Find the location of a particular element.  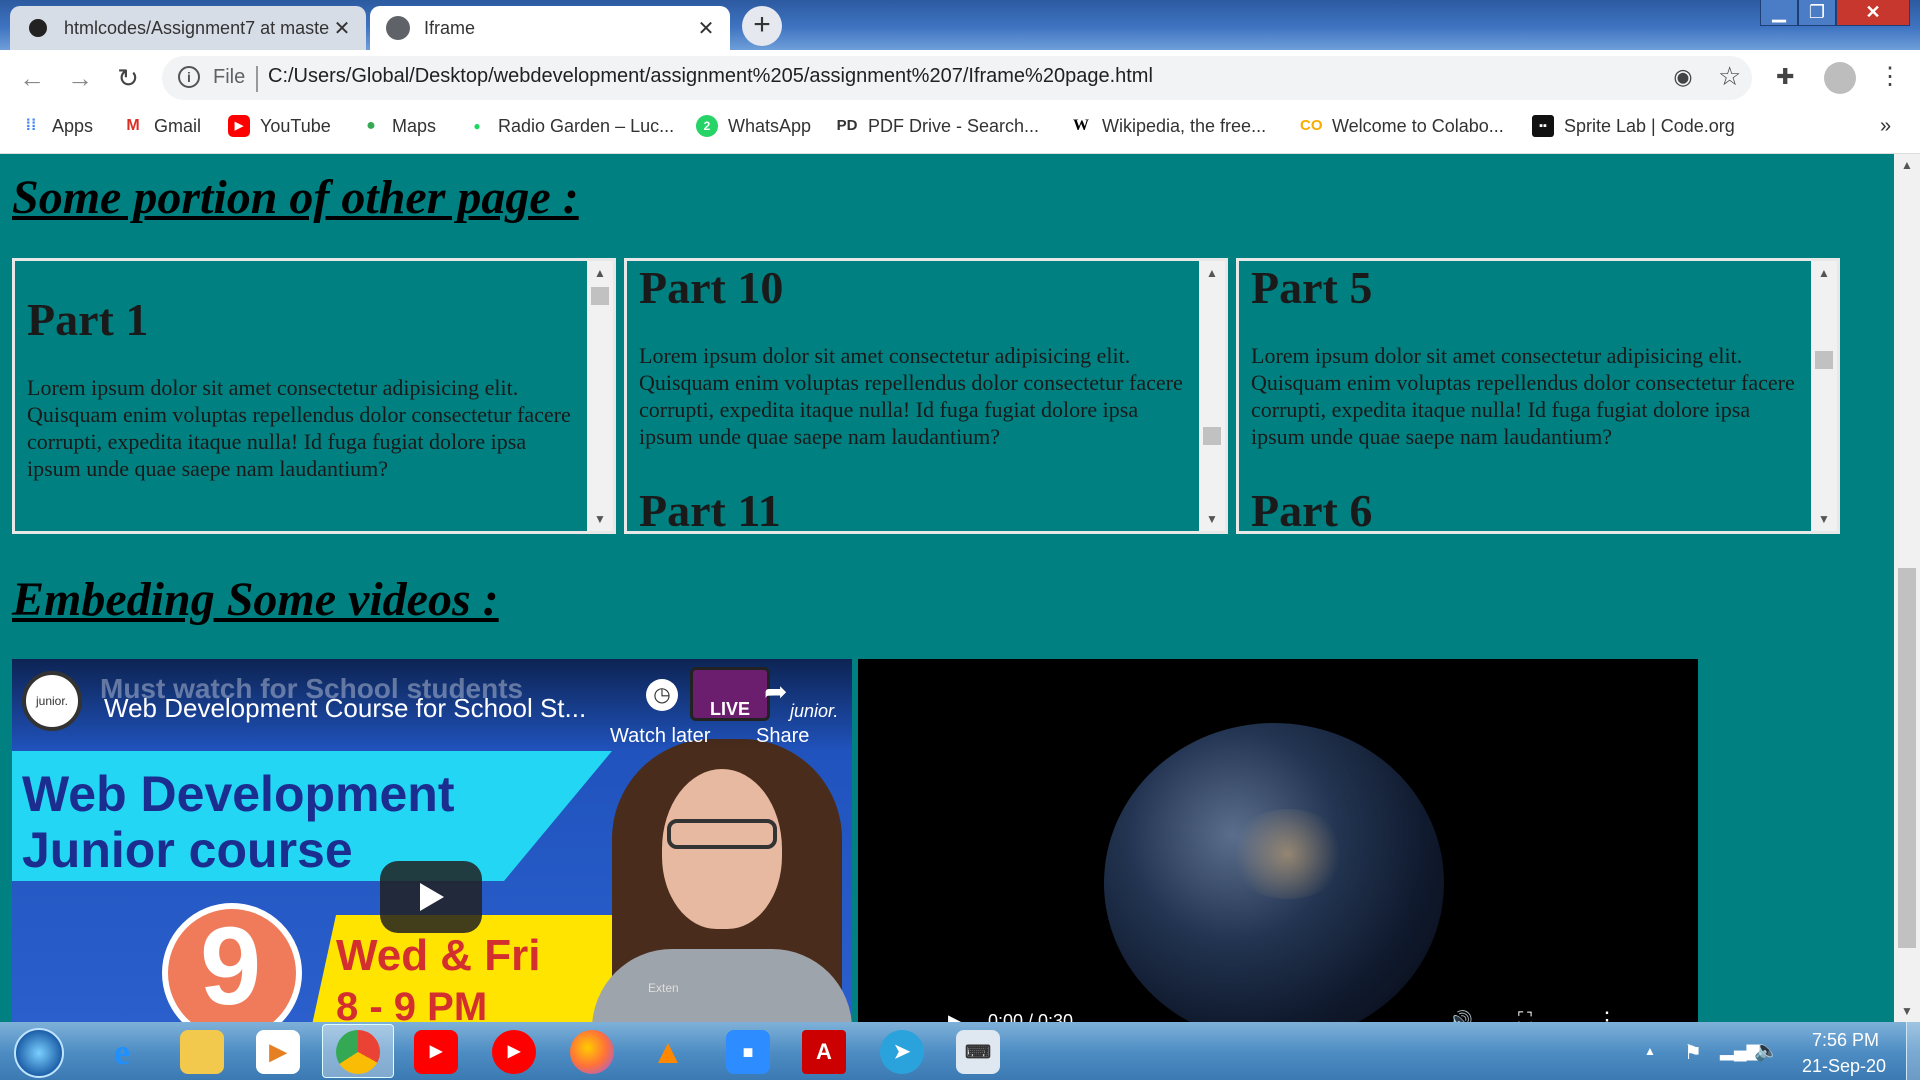

fullscreen-icon: ⛶ is located at coordinates (1525, 1016).